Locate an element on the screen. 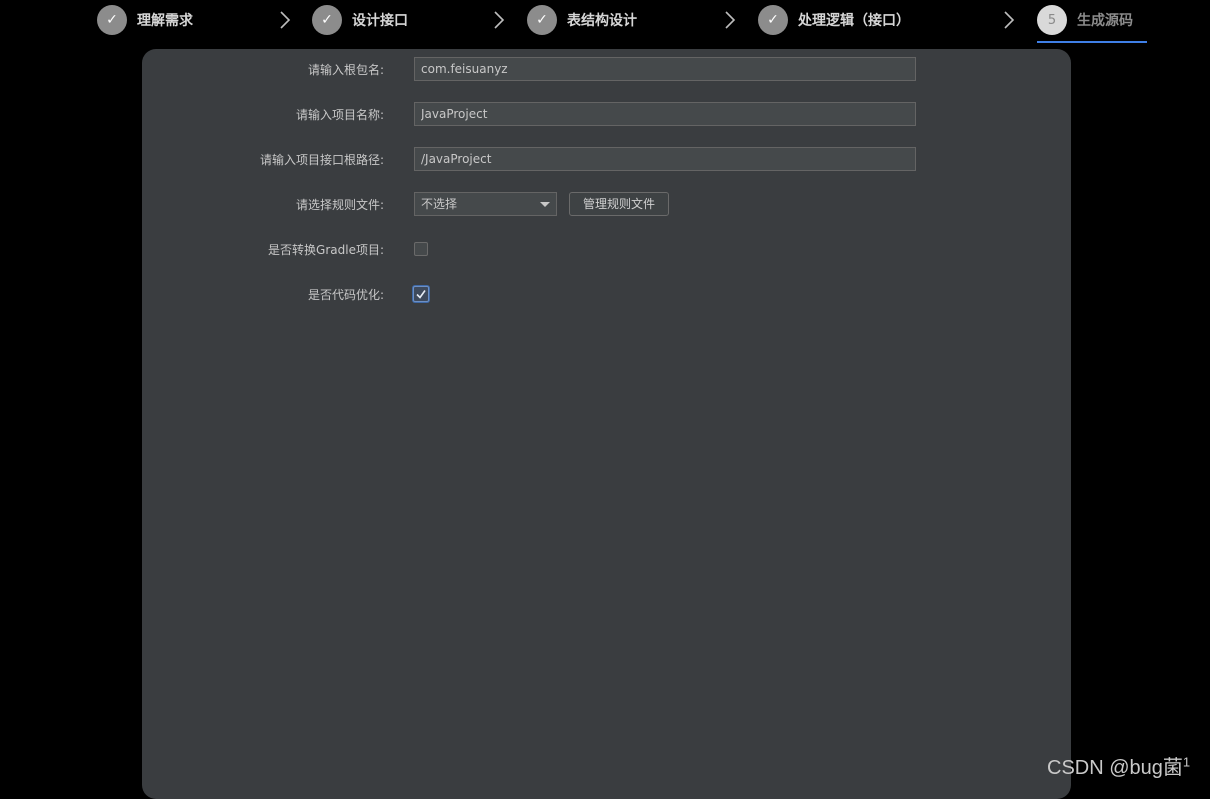 Image resolution: width=1210 pixels, height=799 pixels. step-label: 生成源码 is located at coordinates (1105, 21).